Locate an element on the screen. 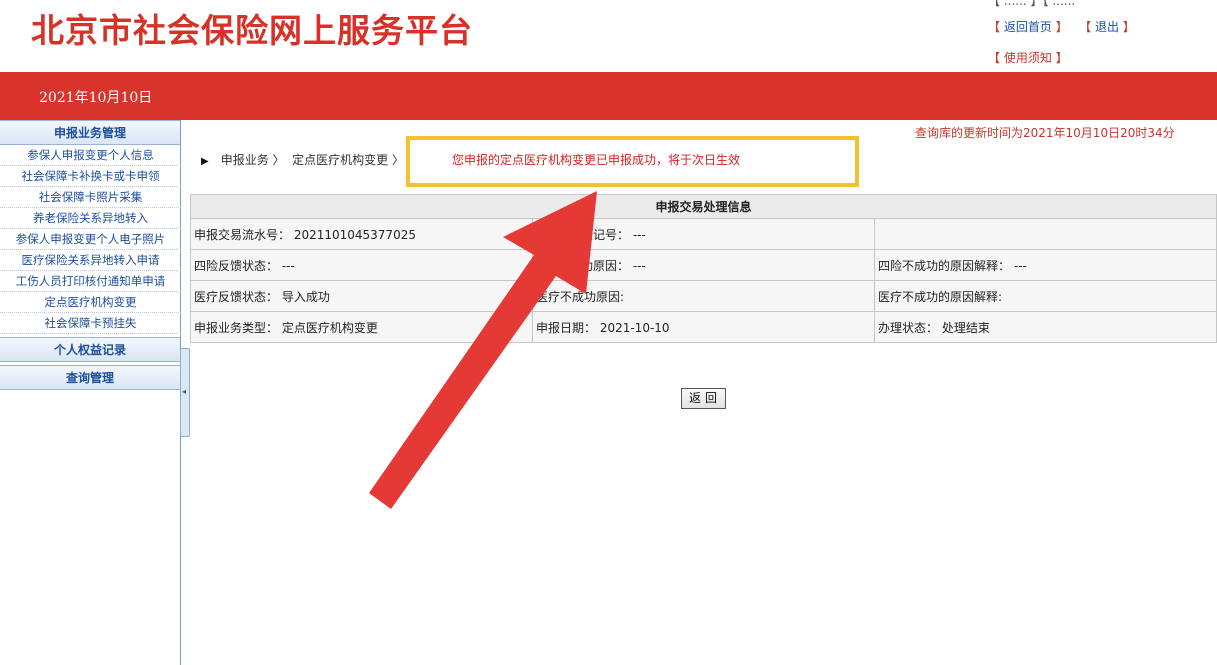 The height and width of the screenshot is (665, 1217). notice-link-row: 【 使用须知 】 is located at coordinates (1028, 58).